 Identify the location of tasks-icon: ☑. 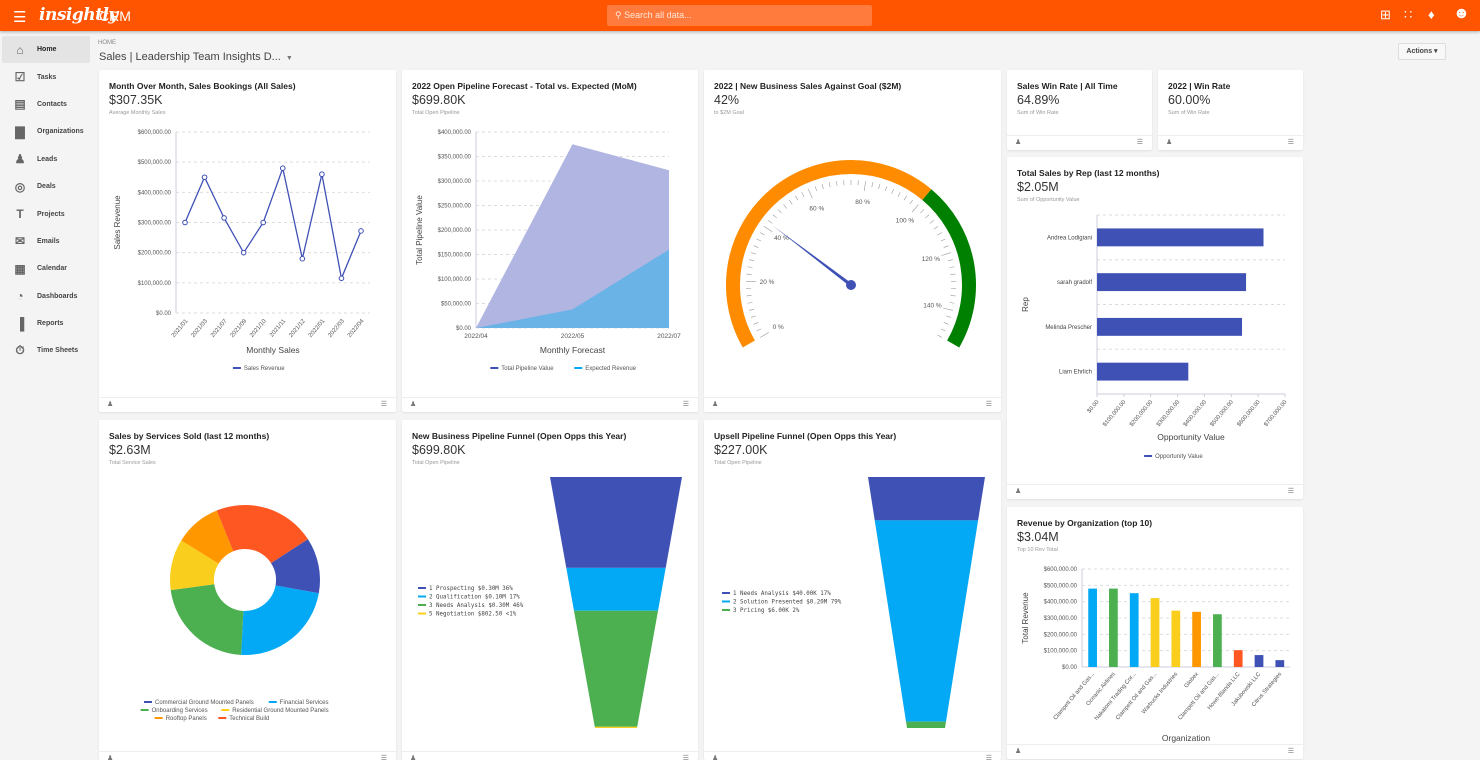
(20, 77).